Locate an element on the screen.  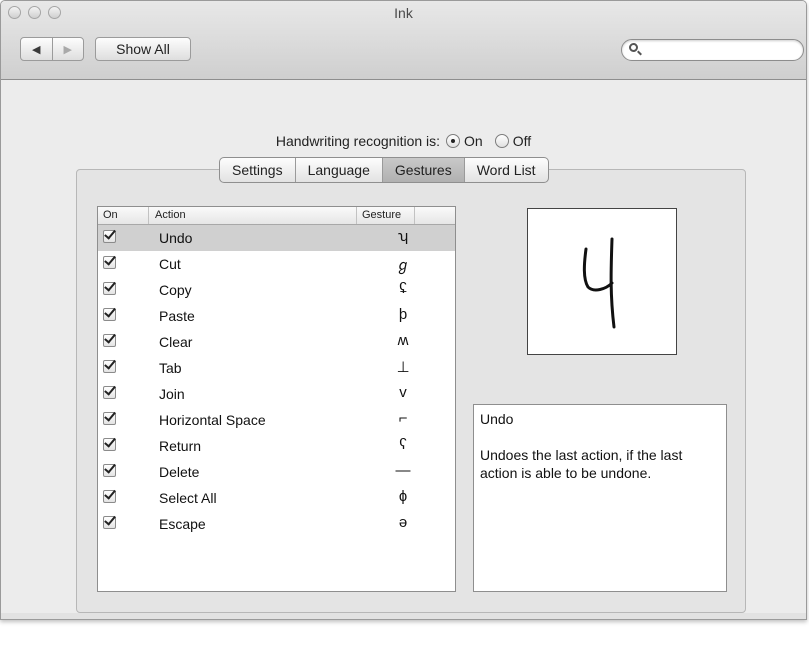
gesture-glyph-icon: ⊥ is located at coordinates (403, 367).